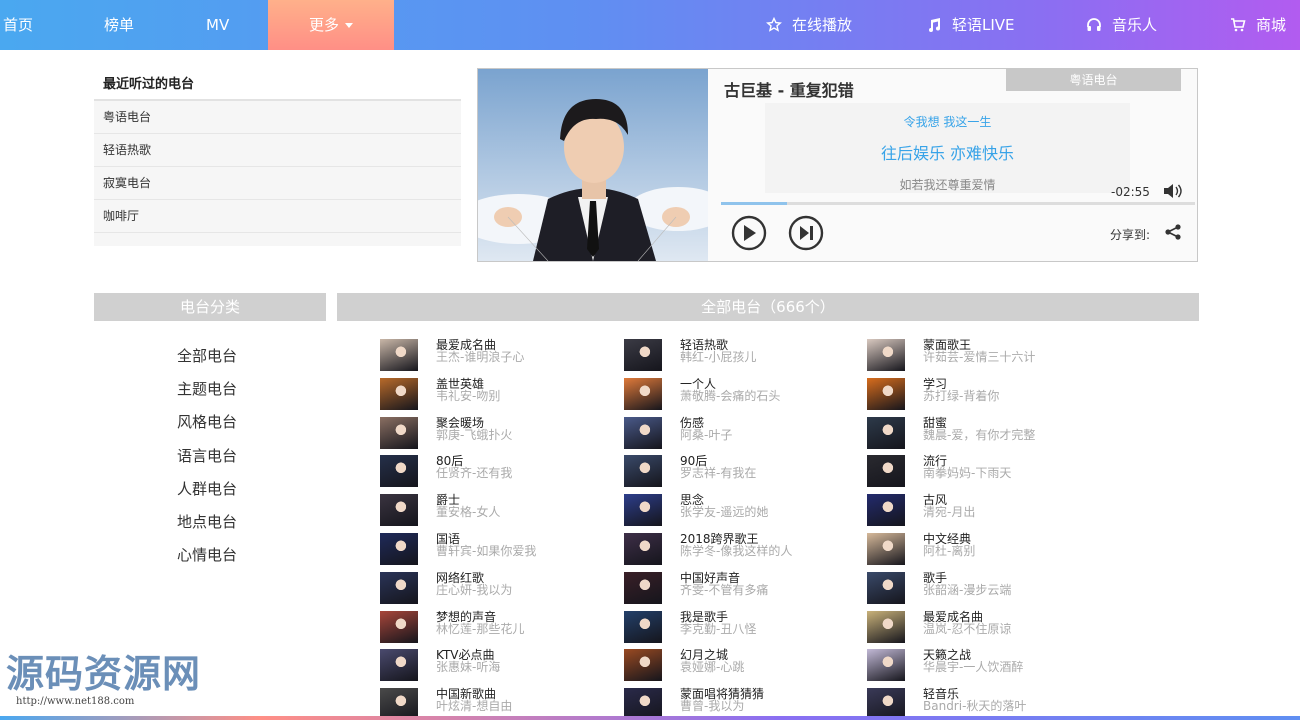 The image size is (1300, 720). What do you see at coordinates (277, 117) in the screenshot?
I see `recent-item: 粤语电台` at bounding box center [277, 117].